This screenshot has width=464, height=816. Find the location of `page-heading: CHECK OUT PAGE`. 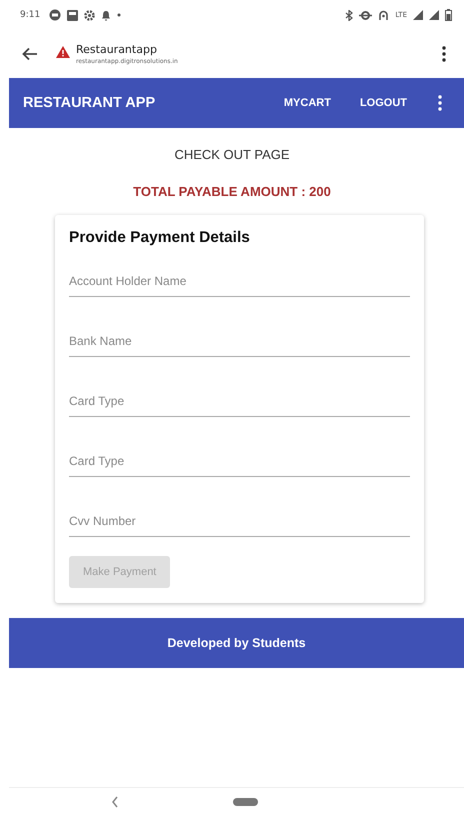

page-heading: CHECK OUT PAGE is located at coordinates (232, 154).